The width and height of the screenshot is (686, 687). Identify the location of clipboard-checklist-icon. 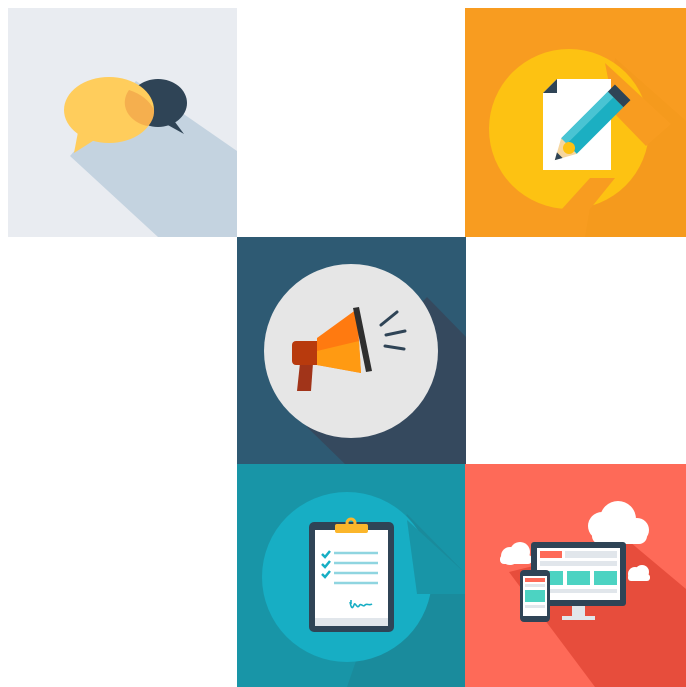
(351, 575).